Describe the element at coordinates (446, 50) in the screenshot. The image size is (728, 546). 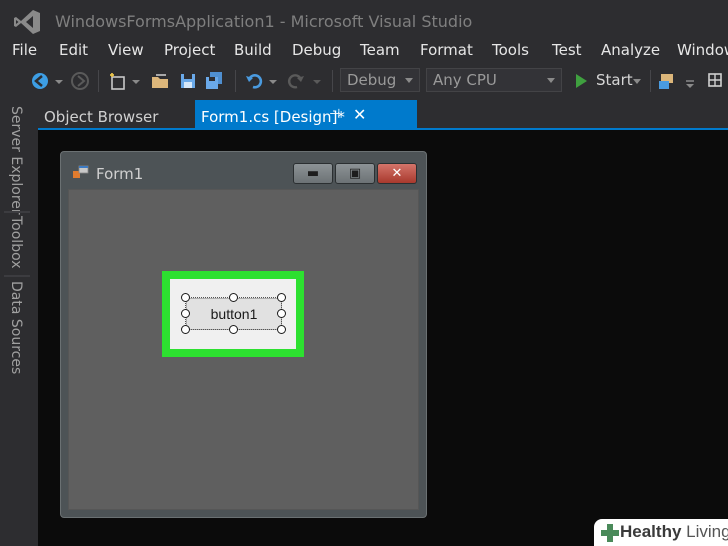
I see `menu-format: Format` at that location.